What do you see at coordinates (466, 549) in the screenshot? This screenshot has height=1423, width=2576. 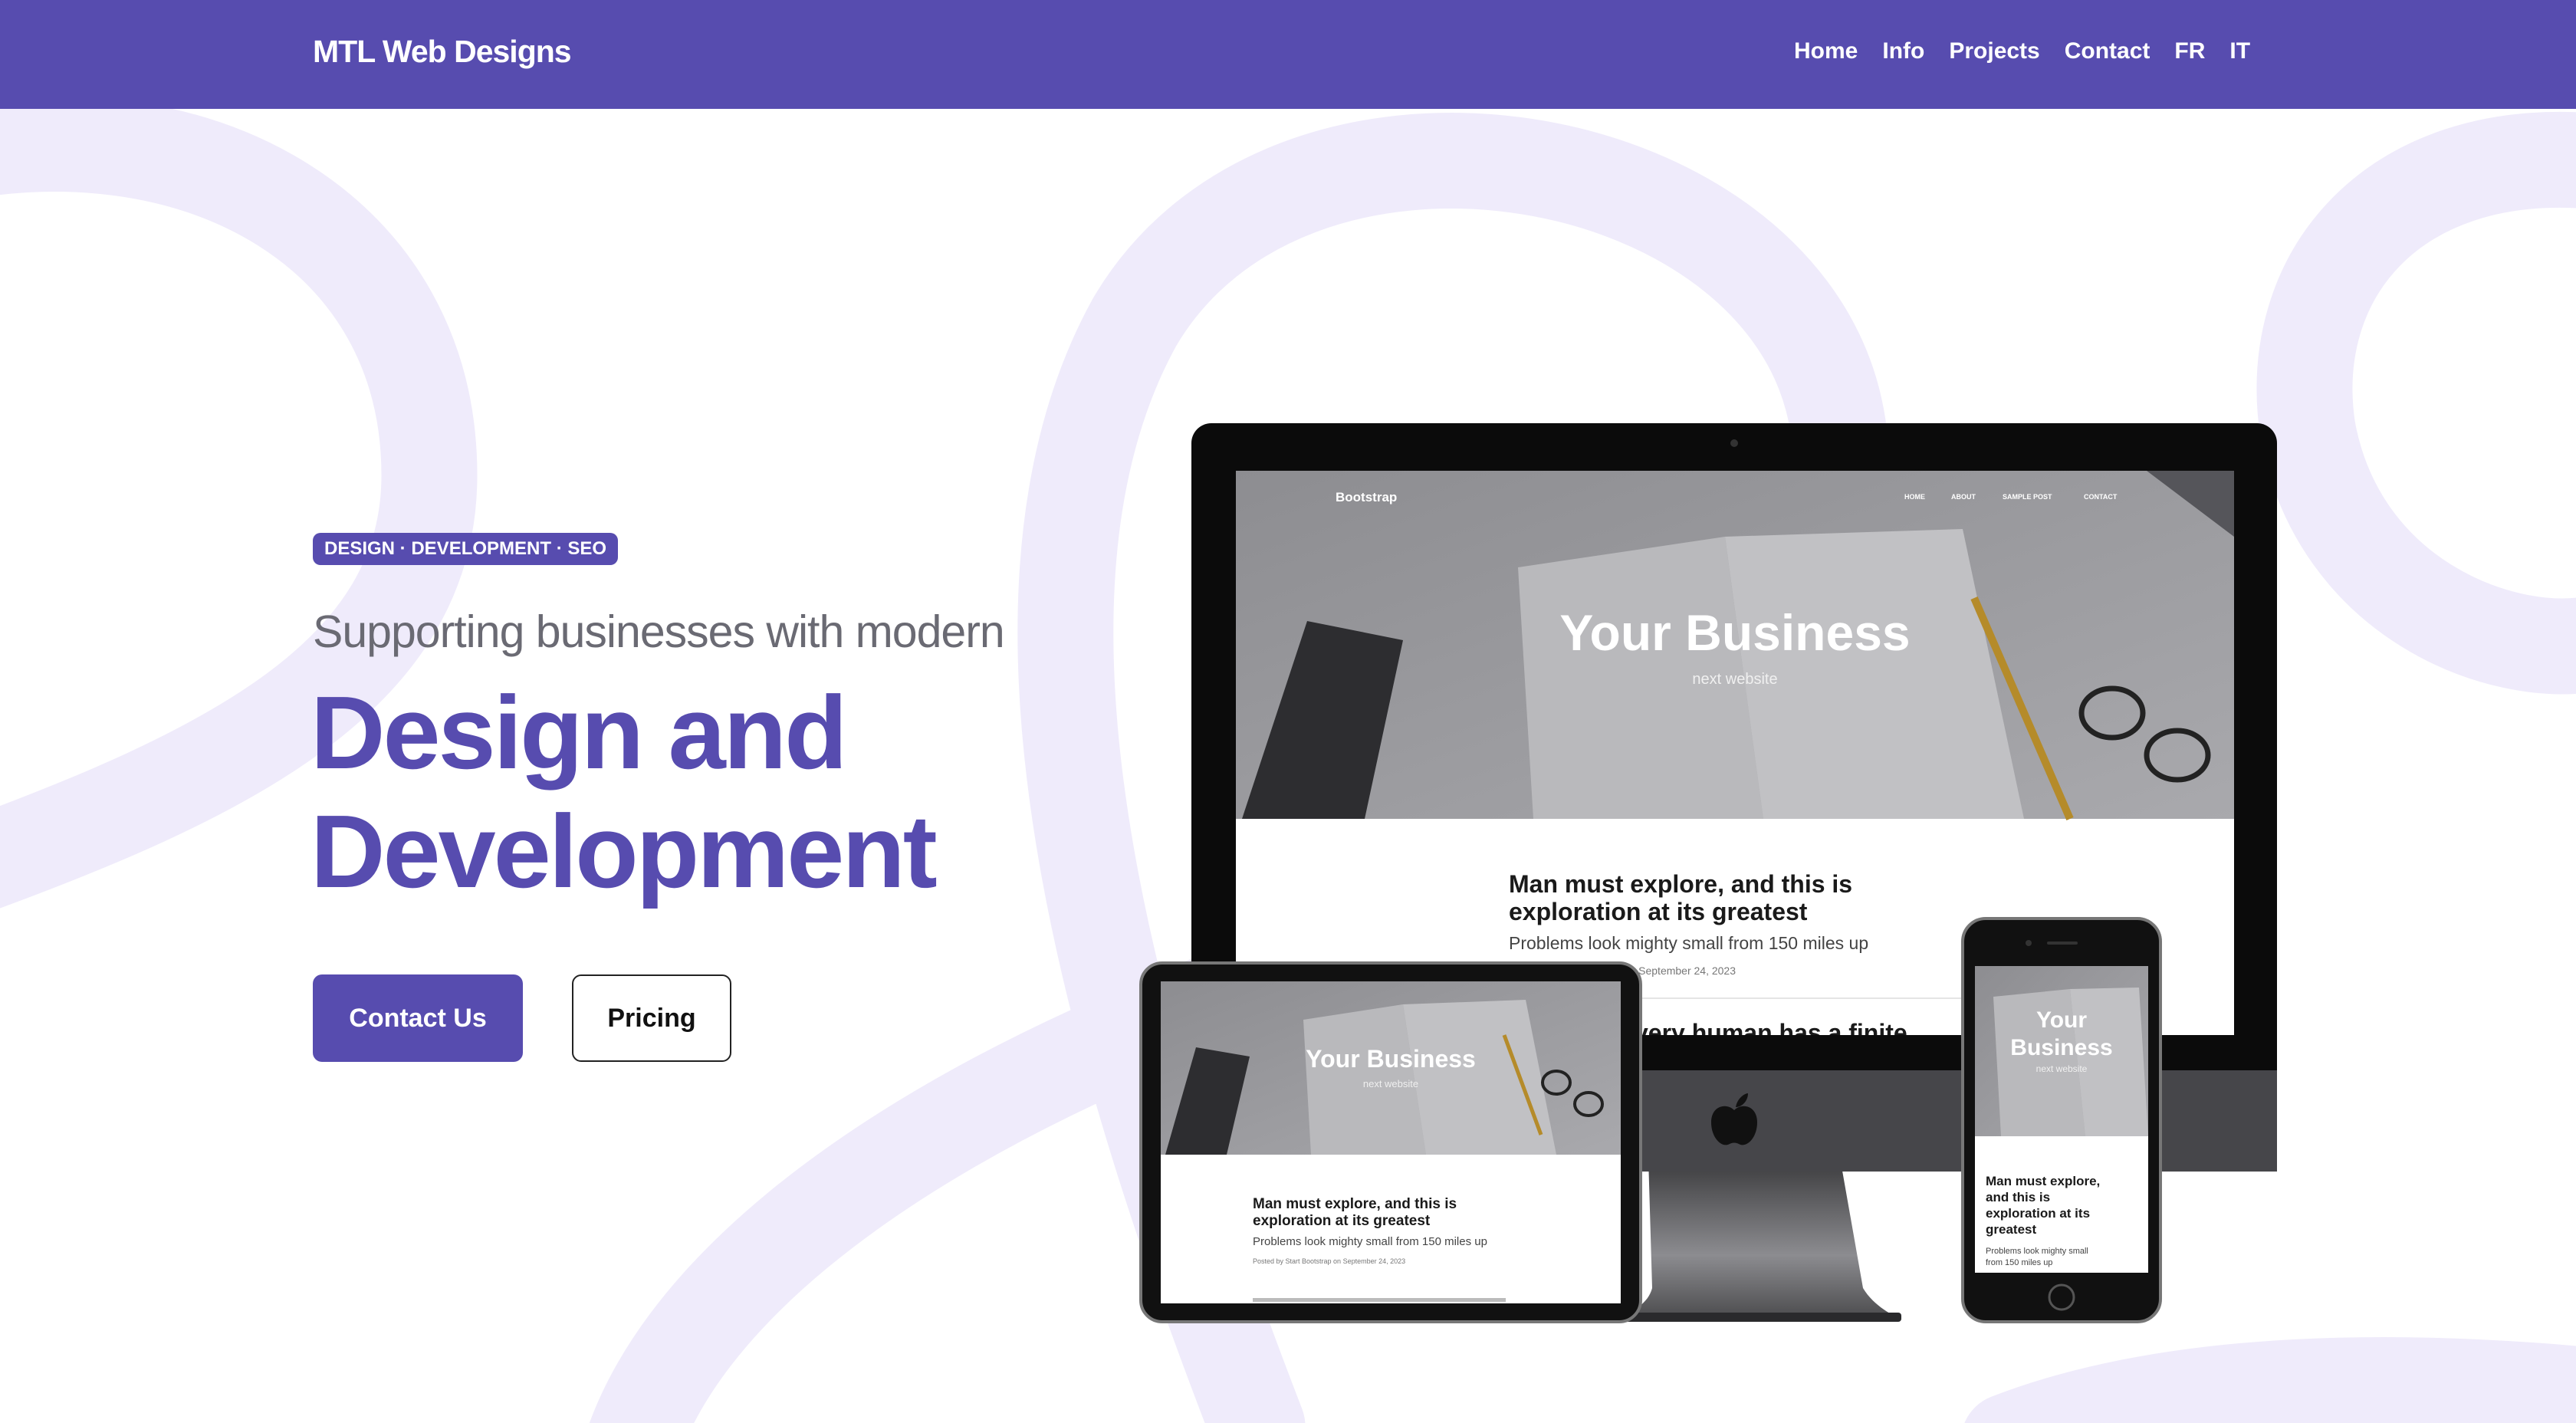 I see `services-badge: DESIGN · DEVELOPMENT · SEO` at bounding box center [466, 549].